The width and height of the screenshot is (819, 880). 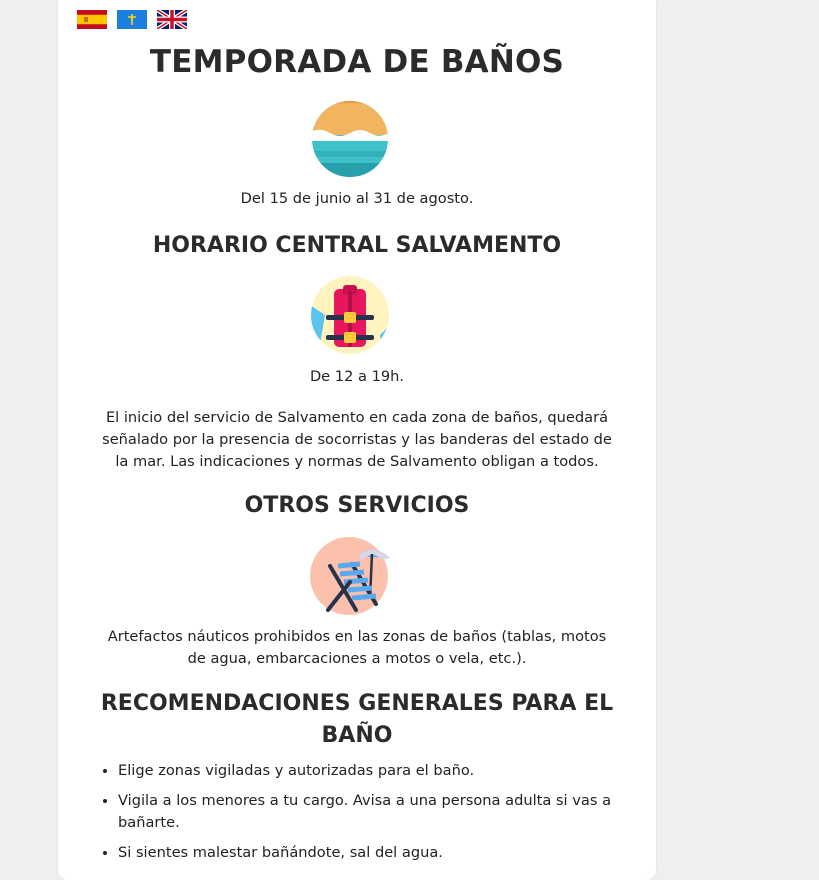 I want to click on rescue-schedule-heading: HORARIO CENTRAL SALVAMENTO, so click(x=357, y=245).